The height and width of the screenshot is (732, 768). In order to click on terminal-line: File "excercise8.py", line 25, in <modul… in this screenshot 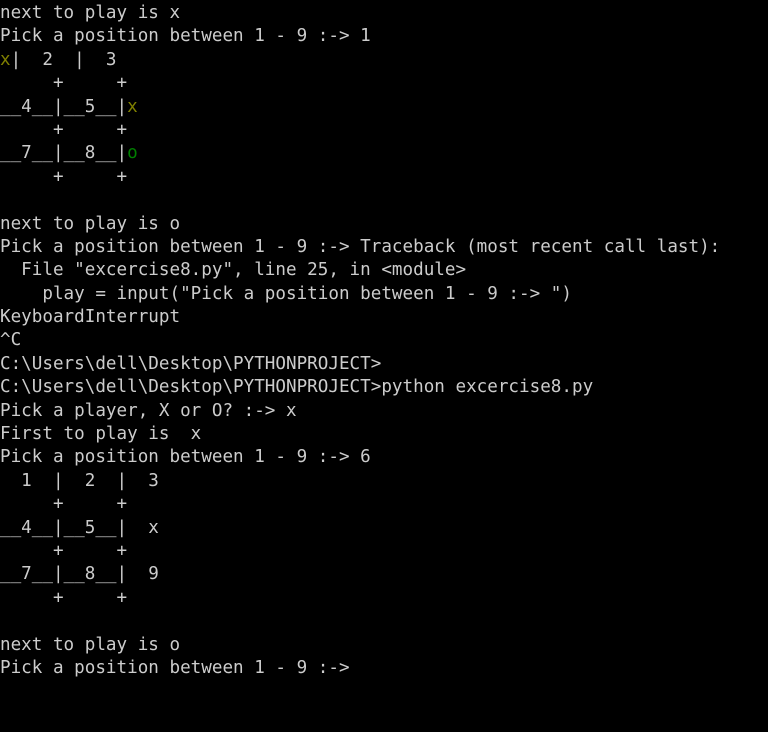, I will do `click(384, 270)`.